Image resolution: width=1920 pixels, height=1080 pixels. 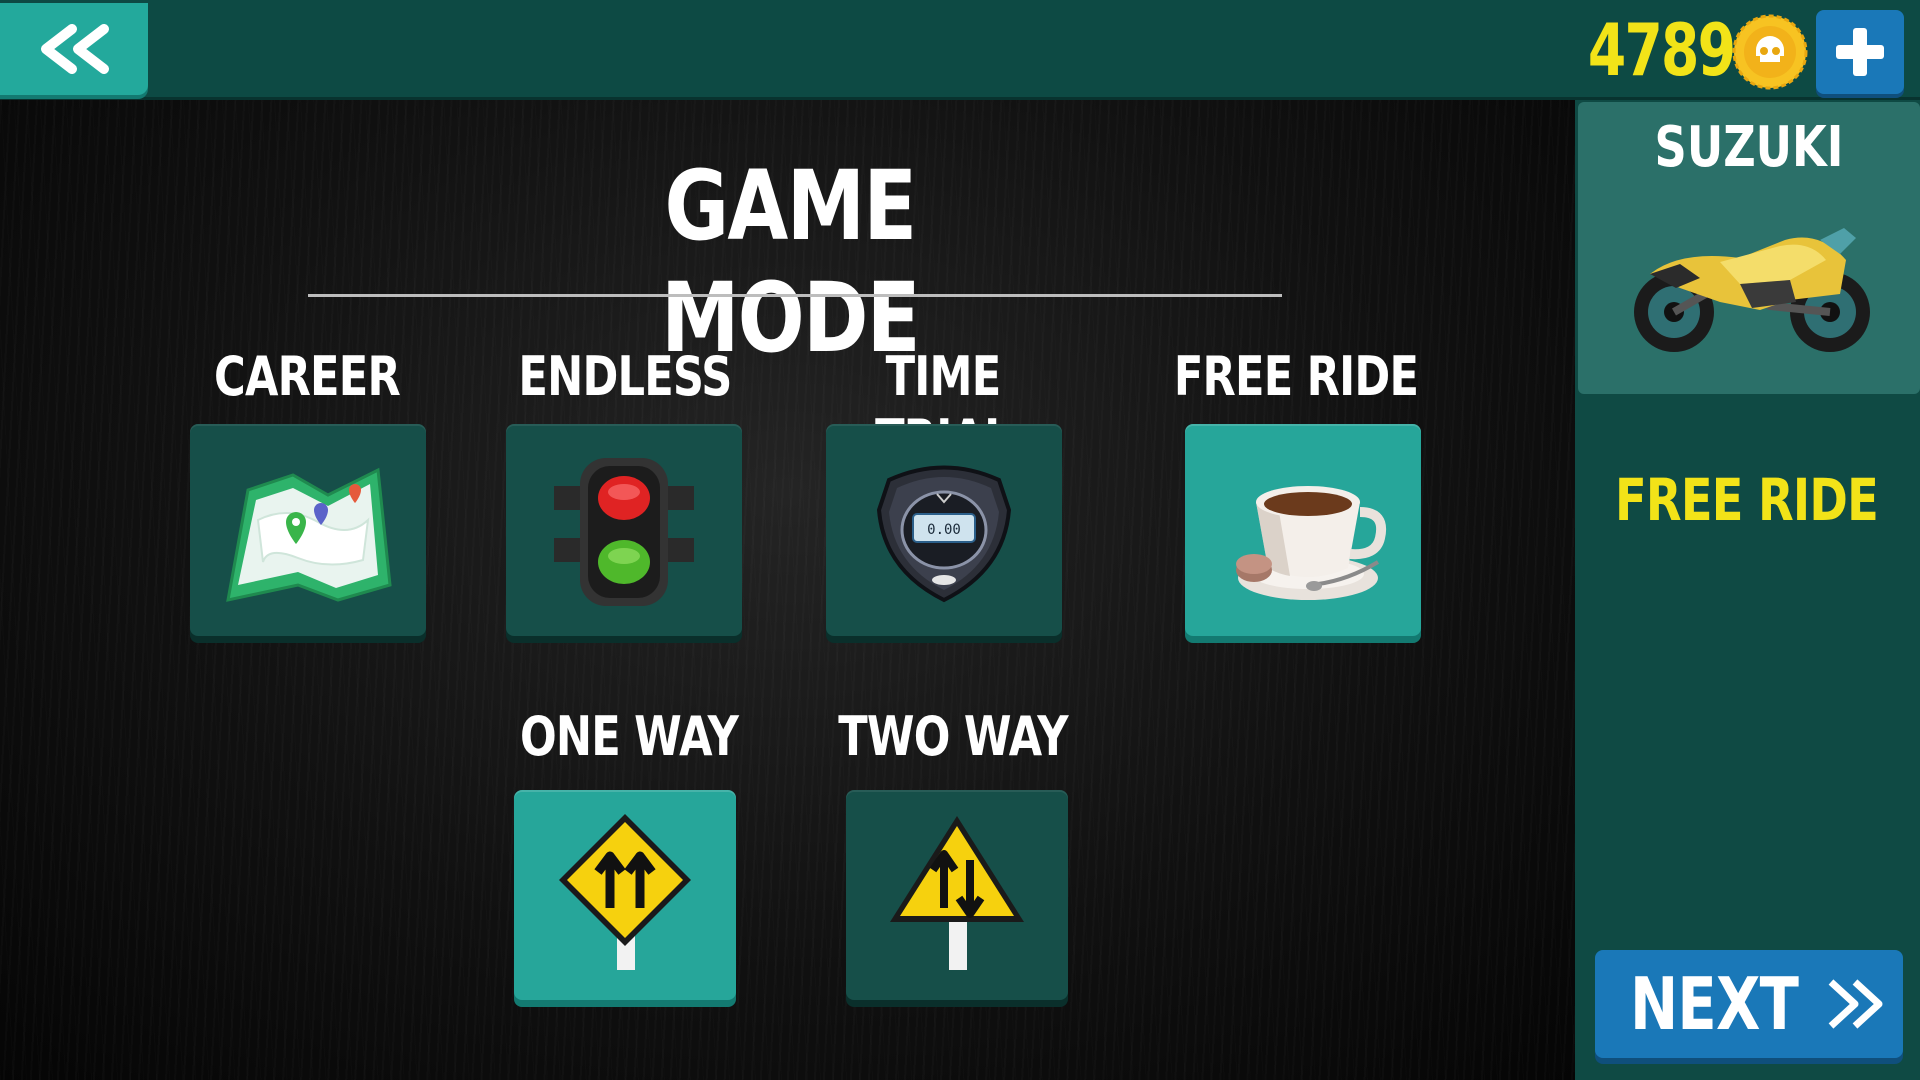 I want to click on mode-tile-endless, so click(x=624, y=530).